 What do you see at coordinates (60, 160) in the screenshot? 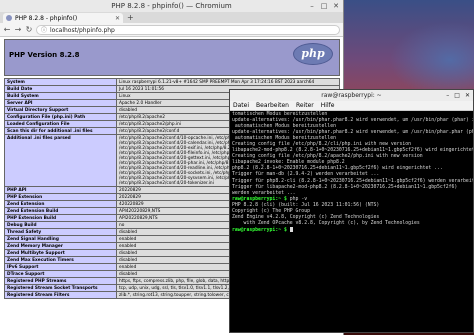
I see `row-key: Additional .ini files parsed` at bounding box center [60, 160].